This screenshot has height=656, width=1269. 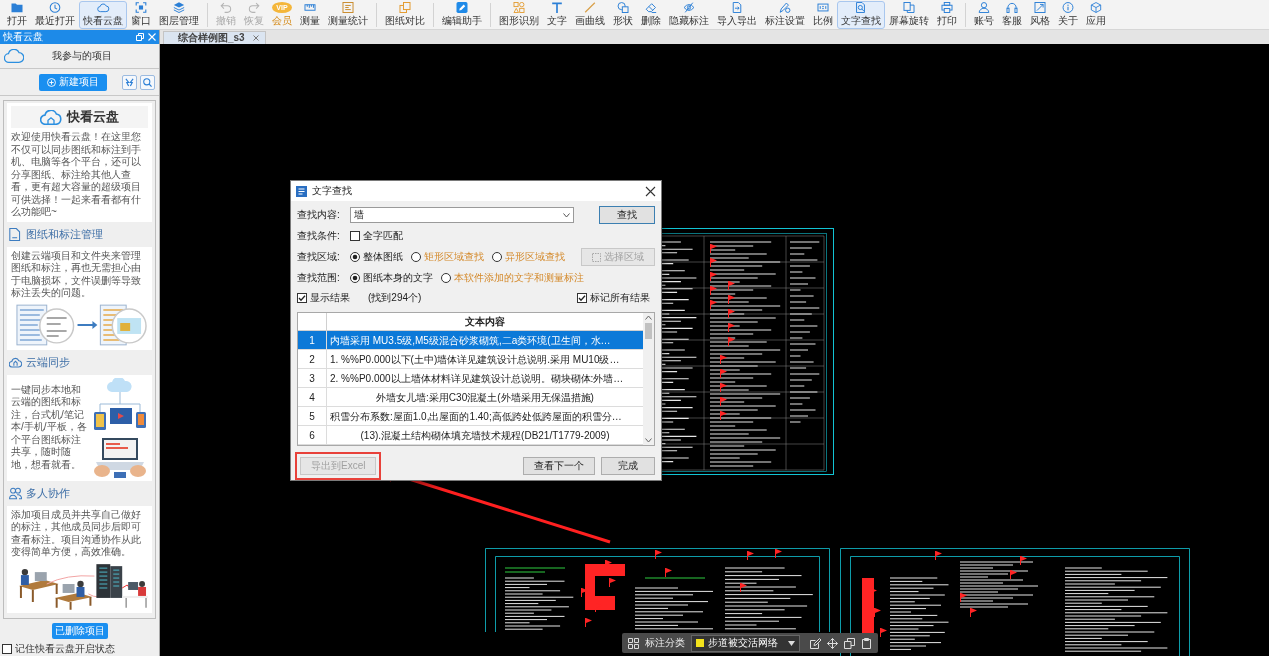 I want to click on intro-text: 欢迎使用快看云盘！在这里您不仅可以同步图纸和标注到手机、电脑等各个平台，还可以分享图纸、标注给其他人查看，更有超大容量的超级项目可供选择！一起来看看都有什么功能吧~, so click(x=76, y=175).